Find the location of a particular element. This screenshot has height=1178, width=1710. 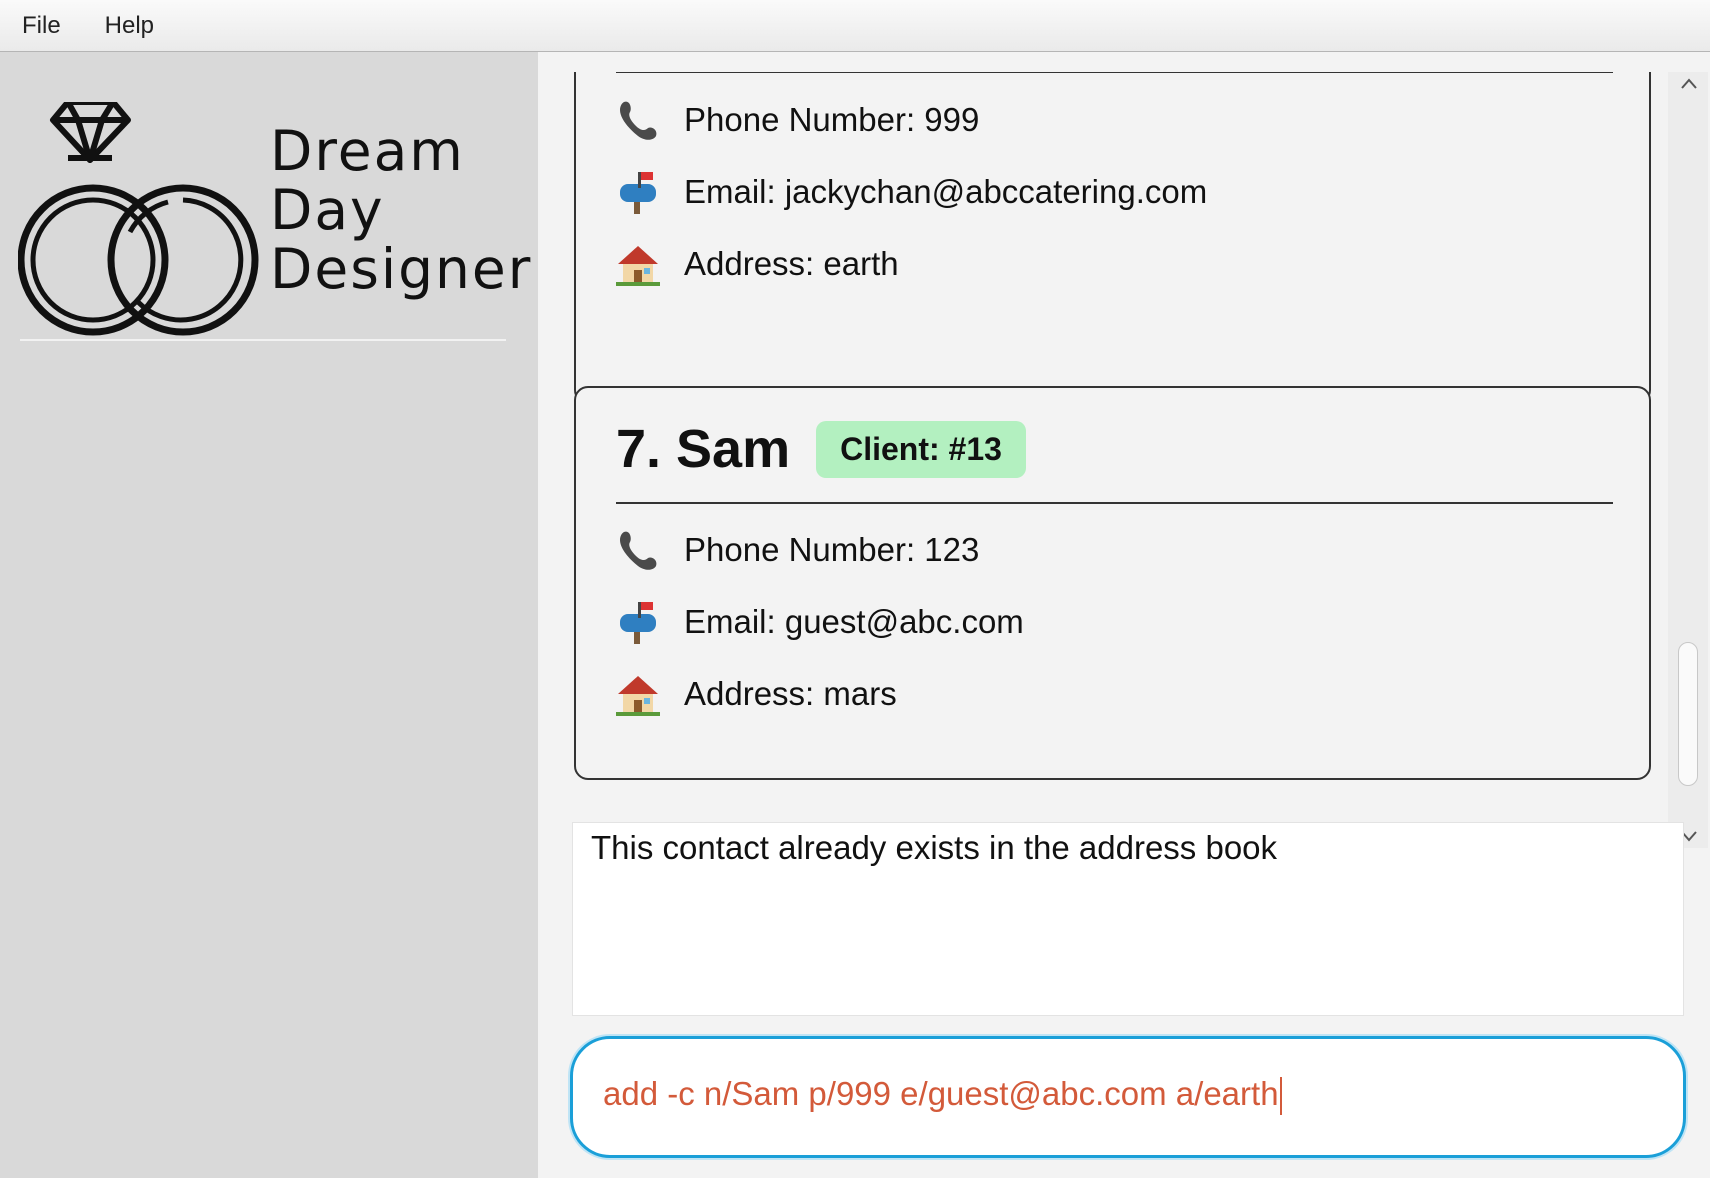

logo-line-1: Dream is located at coordinates (367, 151).